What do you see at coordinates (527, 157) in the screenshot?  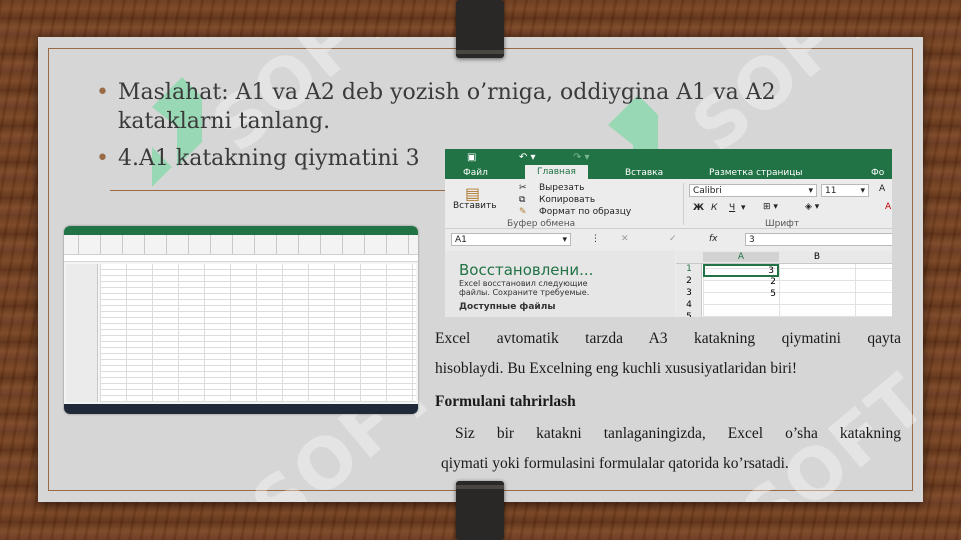 I see `undo-icon: ↶ ▾` at bounding box center [527, 157].